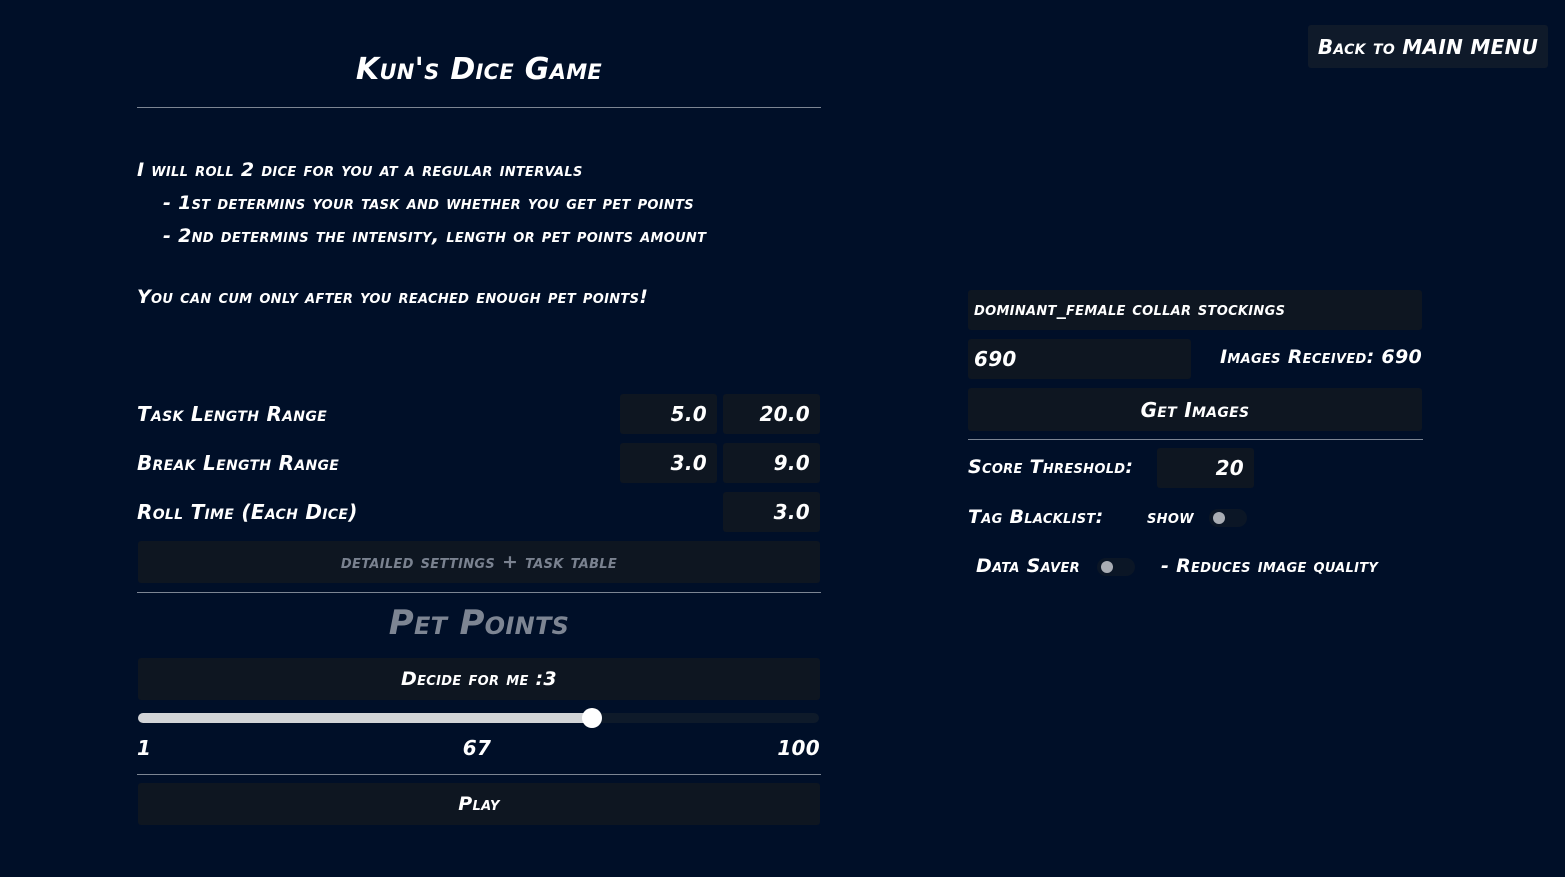  Describe the element at coordinates (1116, 567) in the screenshot. I see `data-saver-toggle` at that location.